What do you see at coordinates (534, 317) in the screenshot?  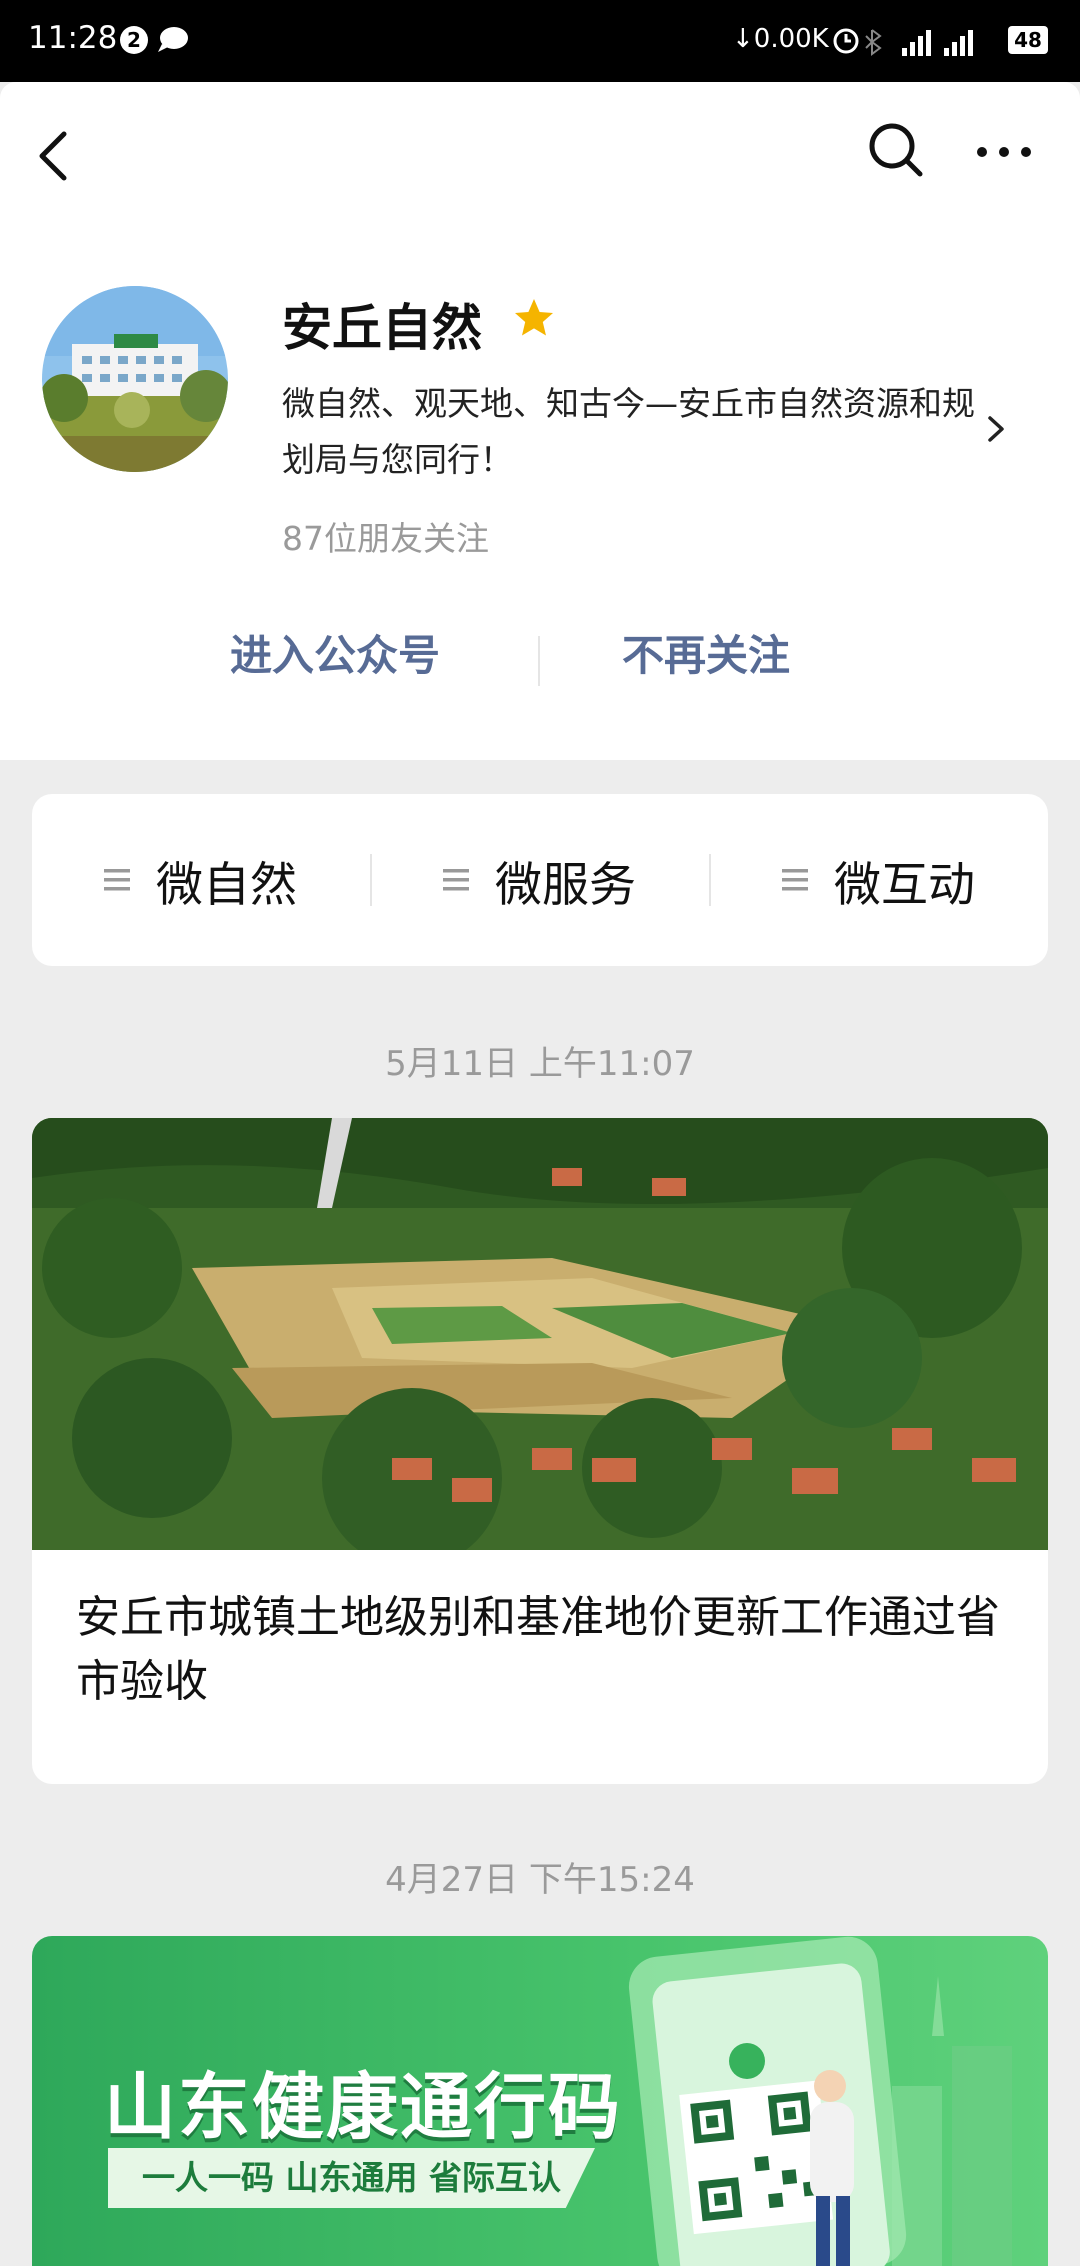 I see `star-icon` at bounding box center [534, 317].